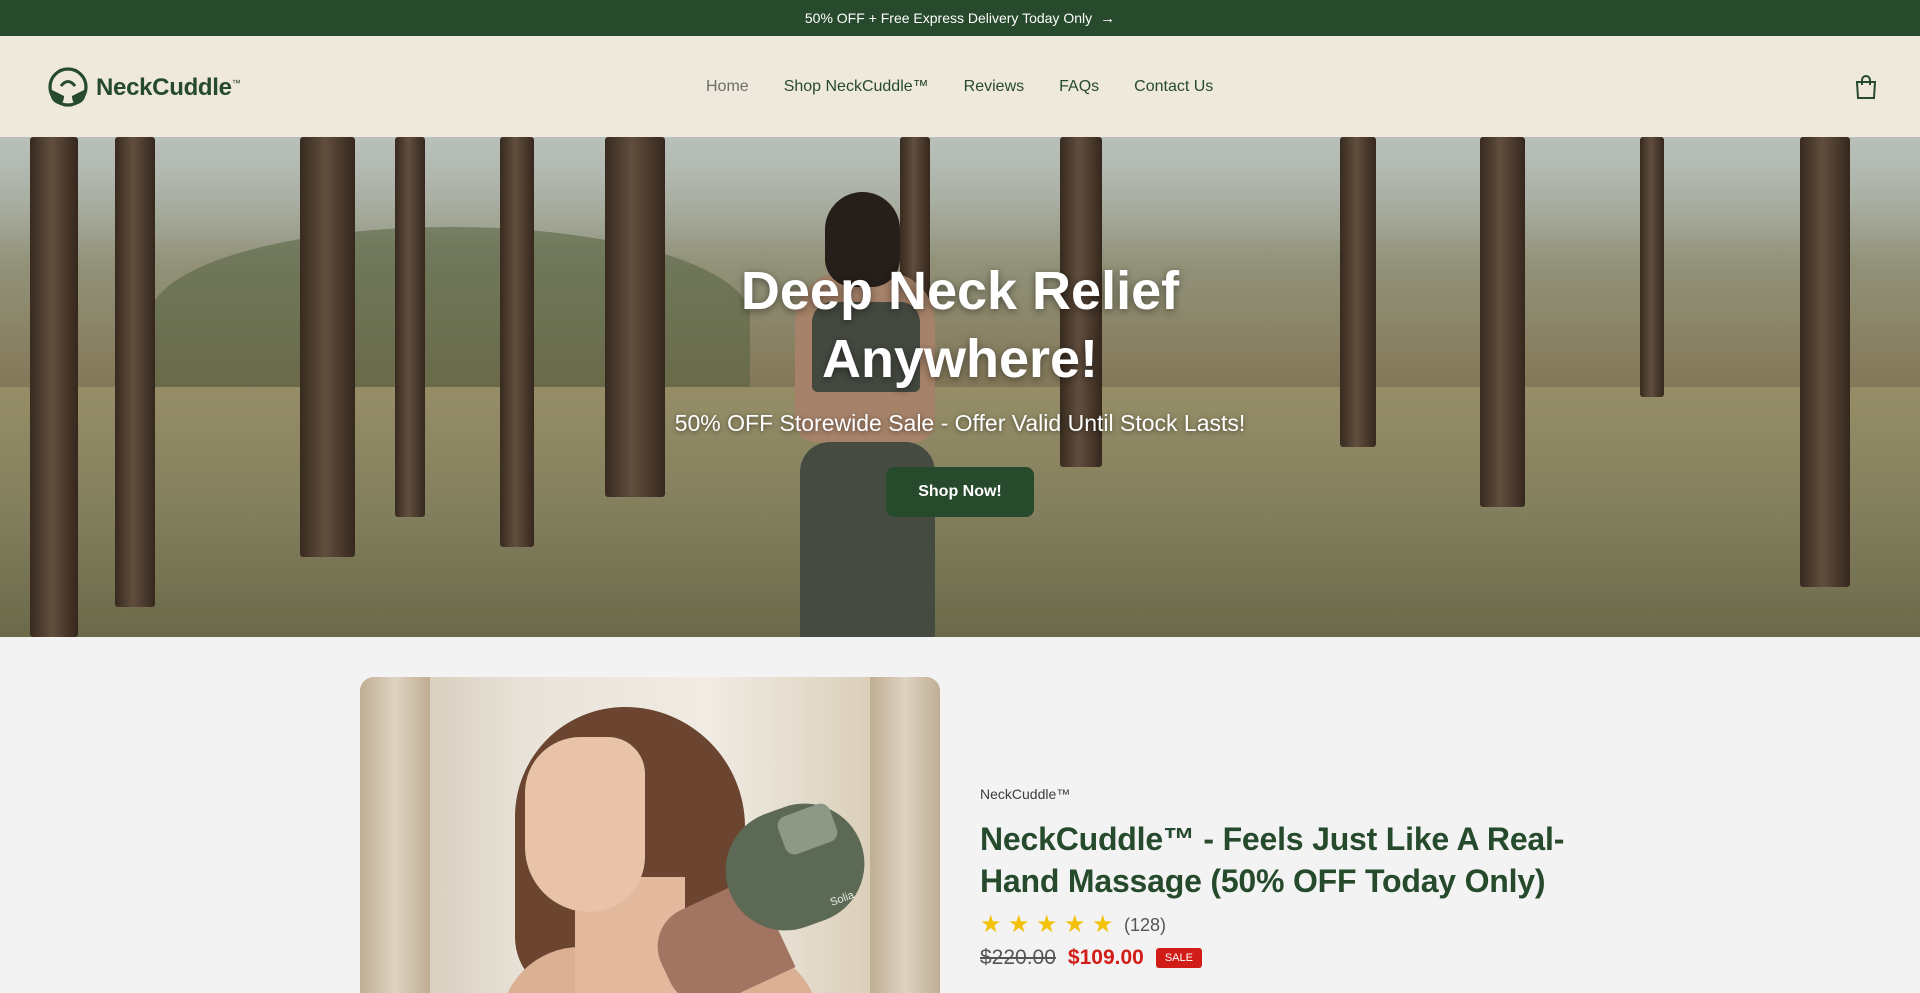 The image size is (1920, 993). I want to click on sale-price: $109.00, so click(1105, 957).